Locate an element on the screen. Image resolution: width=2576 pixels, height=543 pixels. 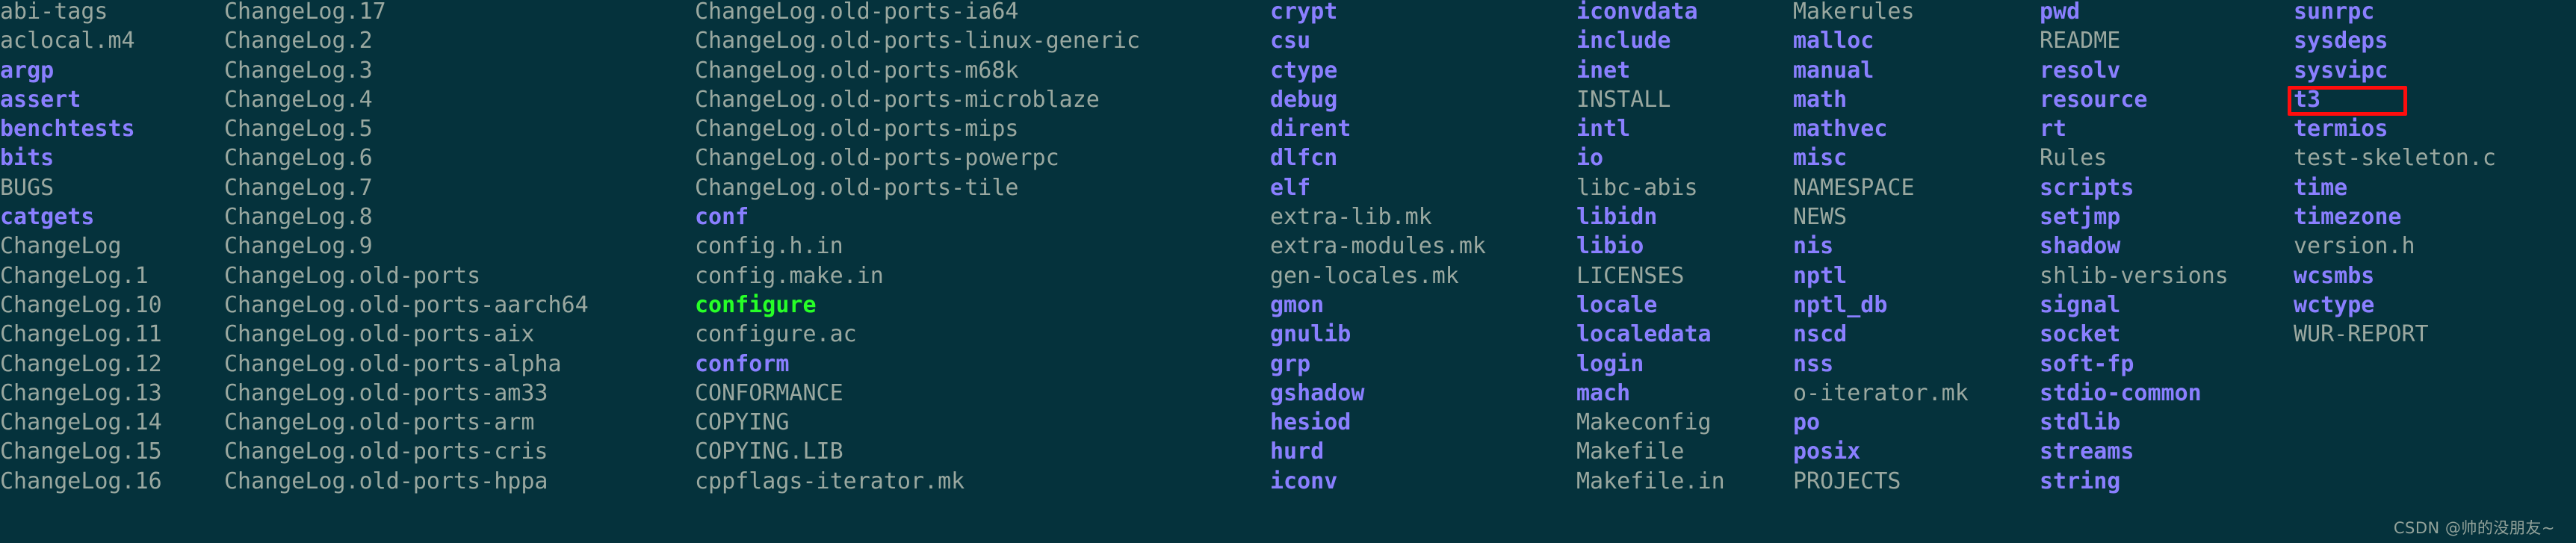
file-entry: ChangeLog.13 is located at coordinates (112, 393).